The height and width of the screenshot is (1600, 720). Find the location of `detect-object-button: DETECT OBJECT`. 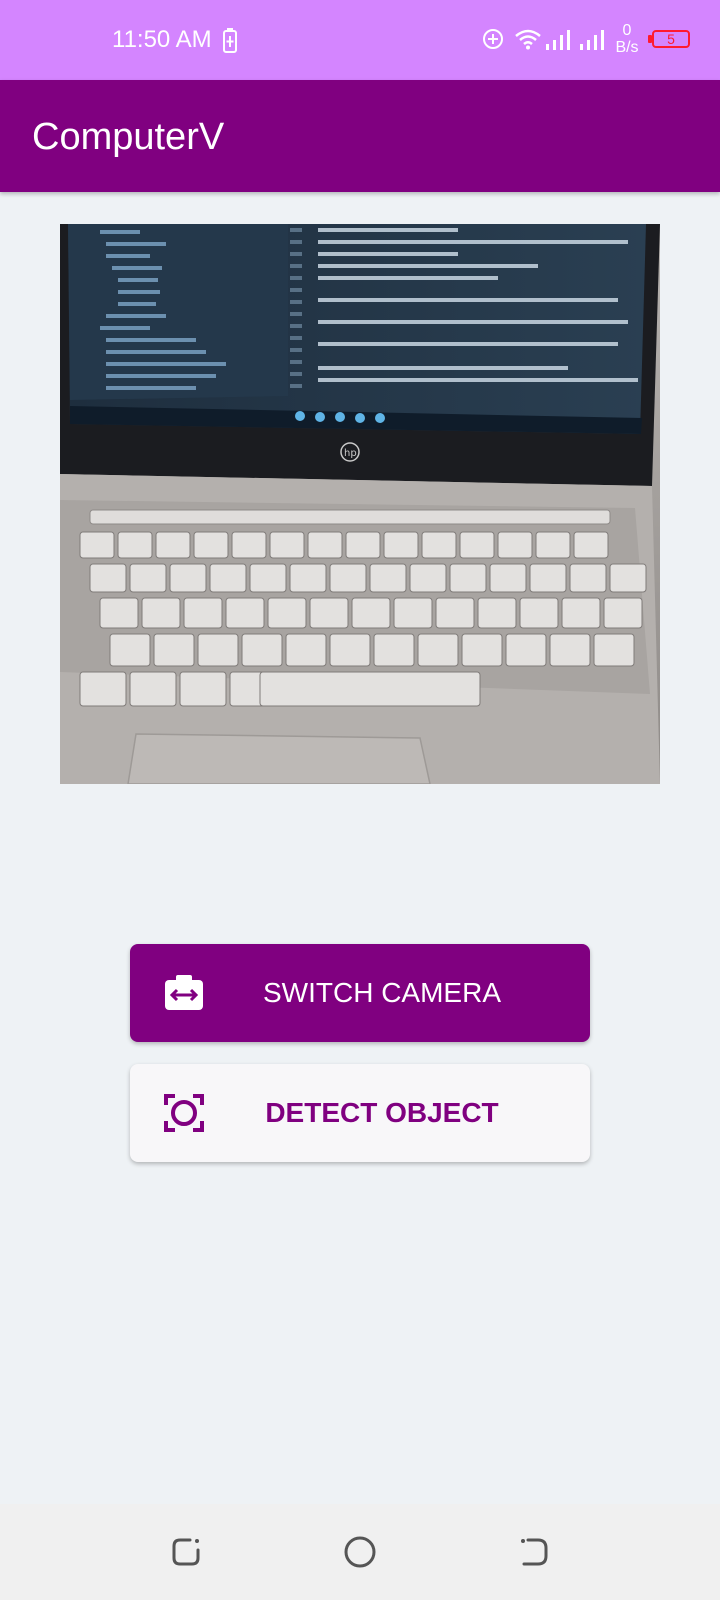

detect-object-button: DETECT OBJECT is located at coordinates (360, 1113).